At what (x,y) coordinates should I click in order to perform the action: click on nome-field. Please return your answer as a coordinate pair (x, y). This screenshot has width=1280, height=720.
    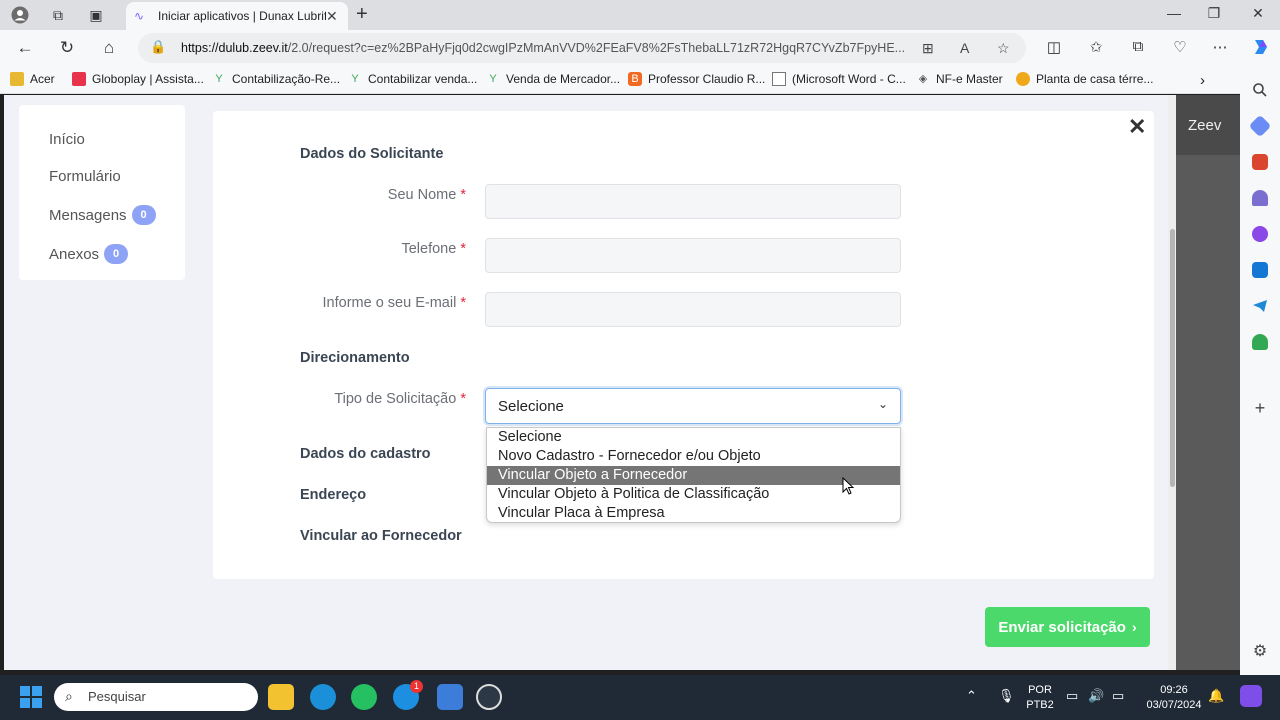
    Looking at the image, I should click on (693, 201).